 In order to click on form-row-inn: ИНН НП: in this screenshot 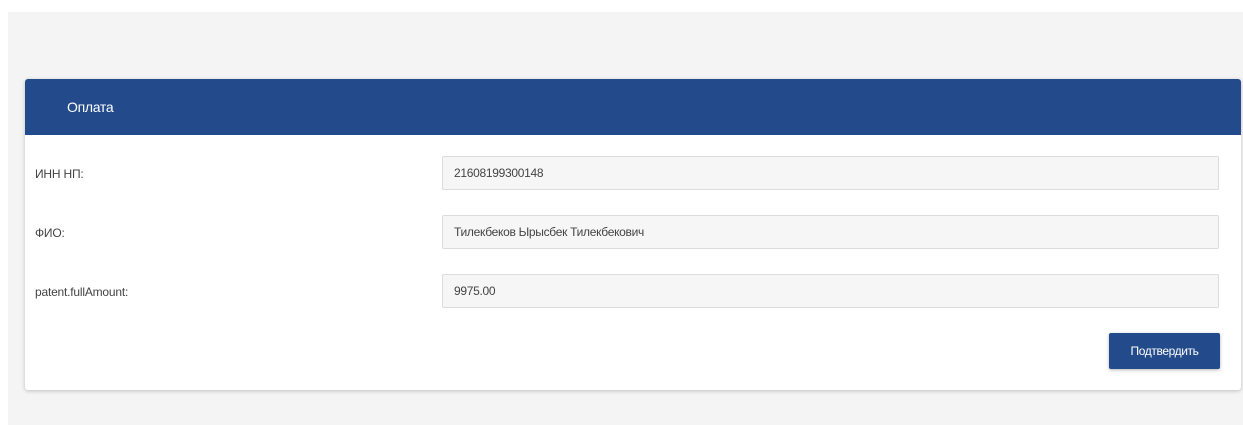, I will do `click(633, 174)`.